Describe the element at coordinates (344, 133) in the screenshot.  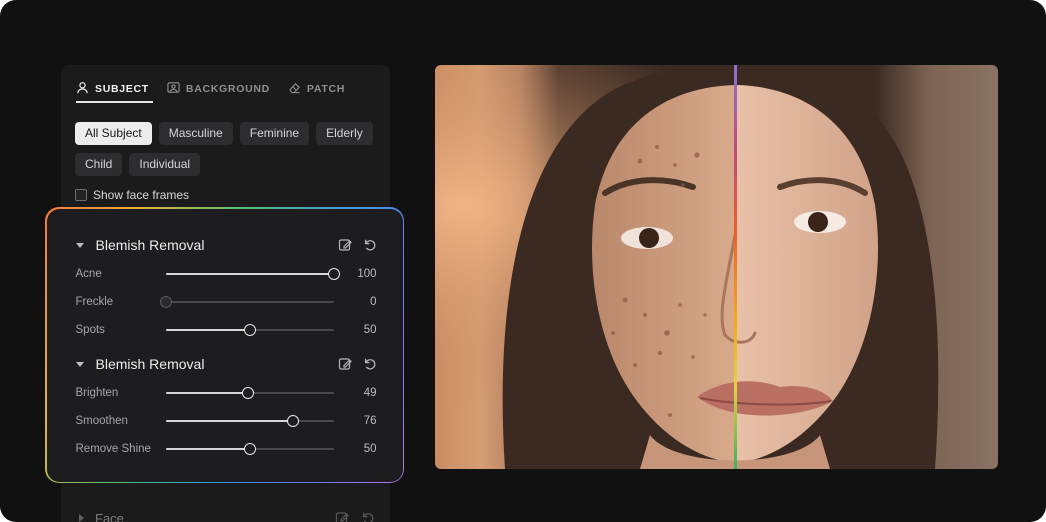
I see `chip-elderly: Elderly` at that location.